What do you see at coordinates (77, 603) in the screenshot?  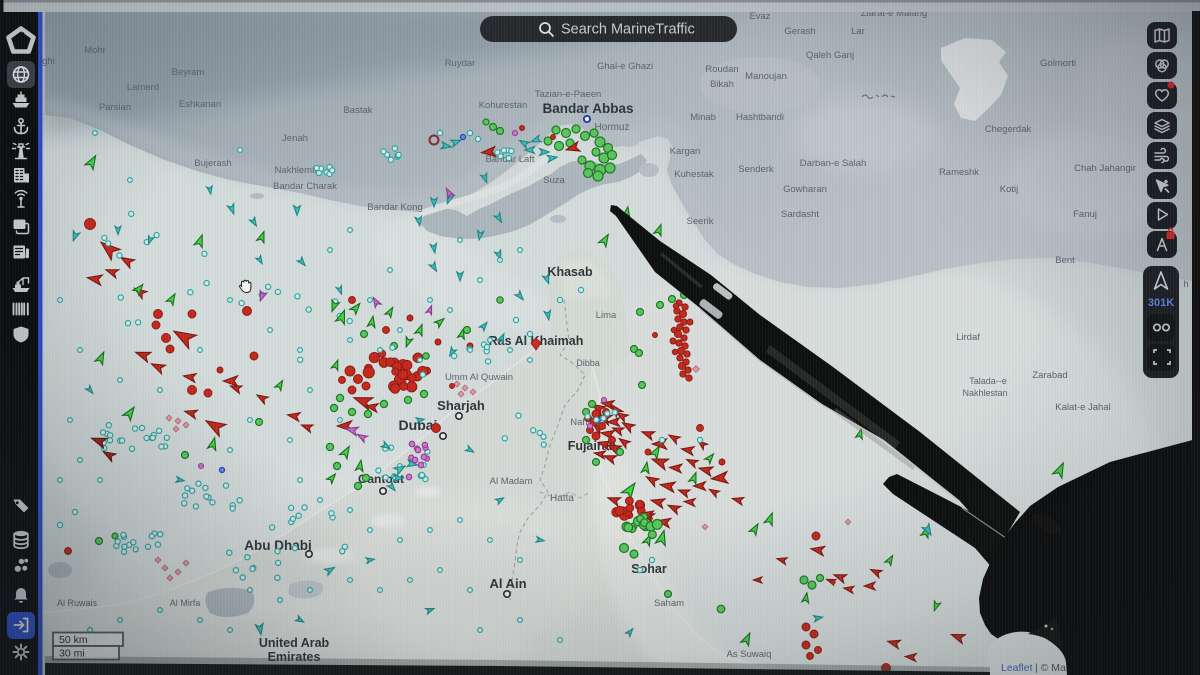 I see `svg-text: Al Ruwais` at bounding box center [77, 603].